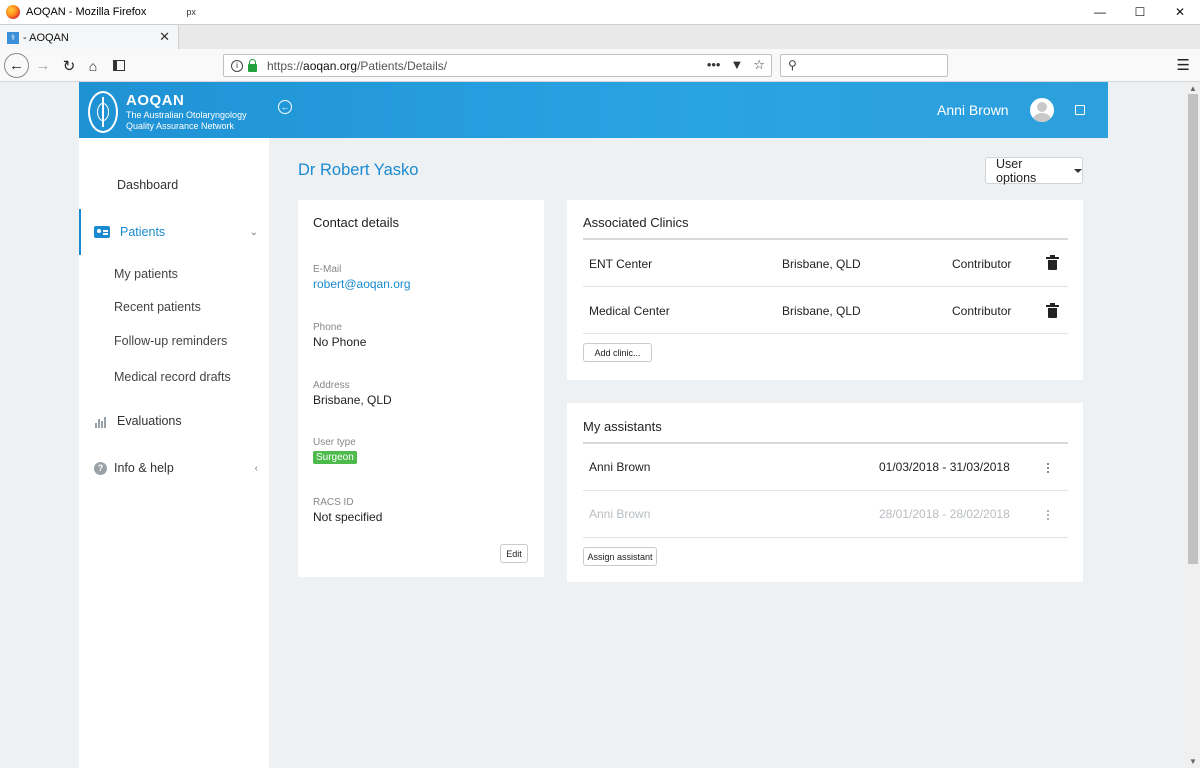  Describe the element at coordinates (155, 100) in the screenshot. I see `brand-title: AOQAN` at that location.